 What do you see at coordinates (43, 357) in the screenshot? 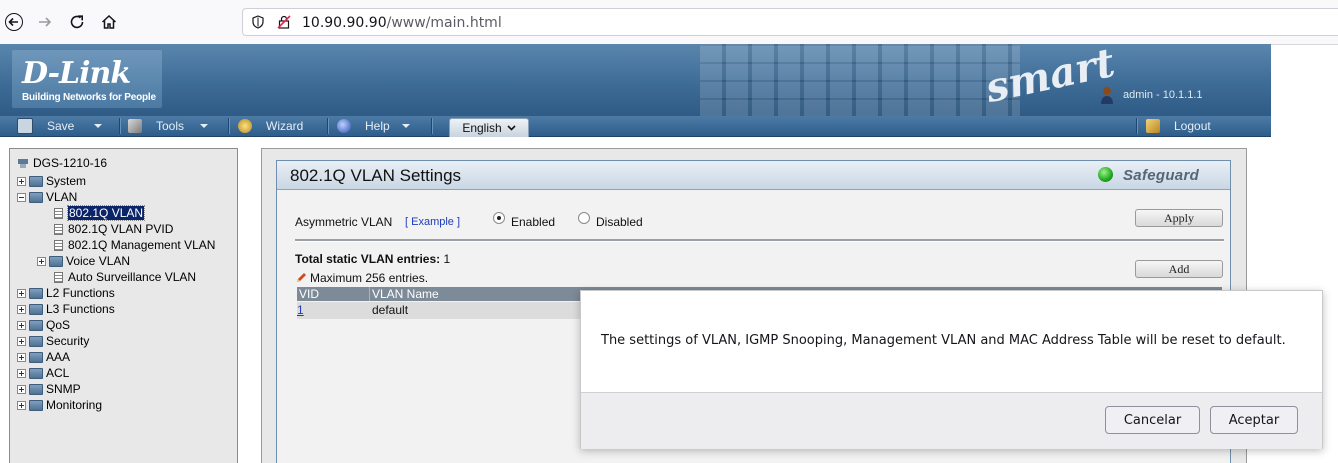
I see `tree-item-aaa: AAA` at bounding box center [43, 357].